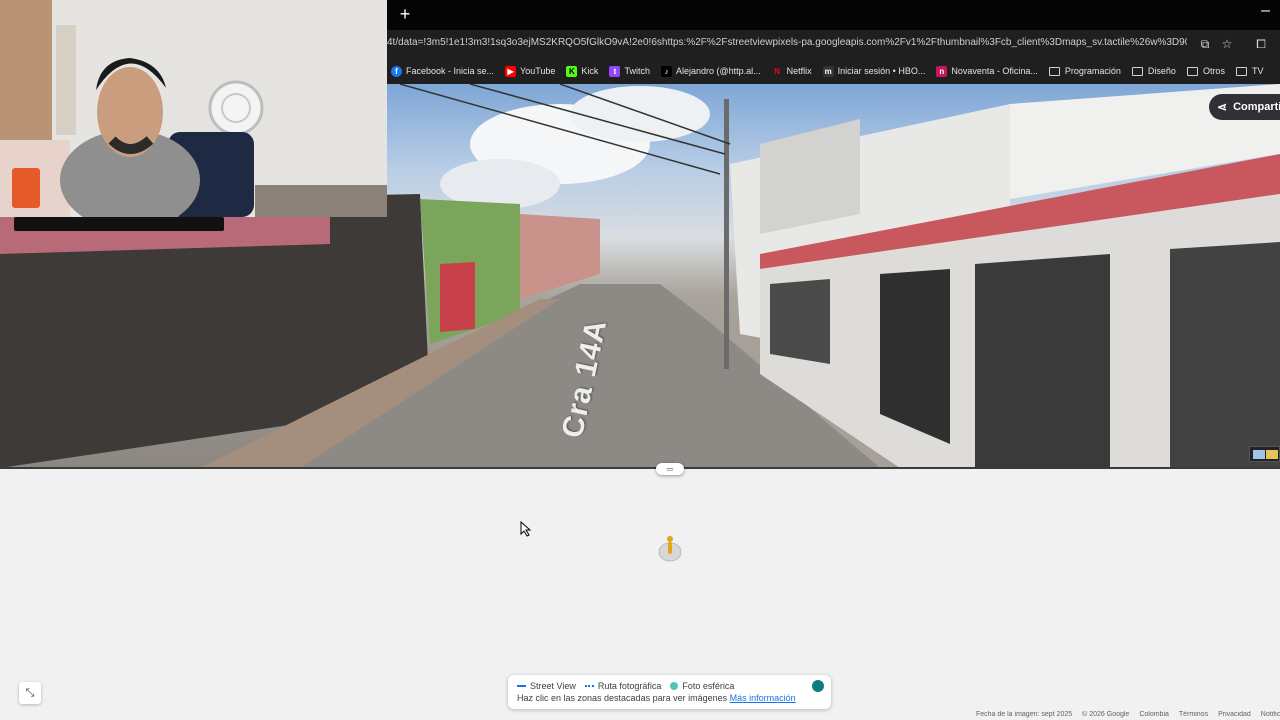  I want to click on legend-item-photo-route: Ruta fotográfica, so click(623, 686).